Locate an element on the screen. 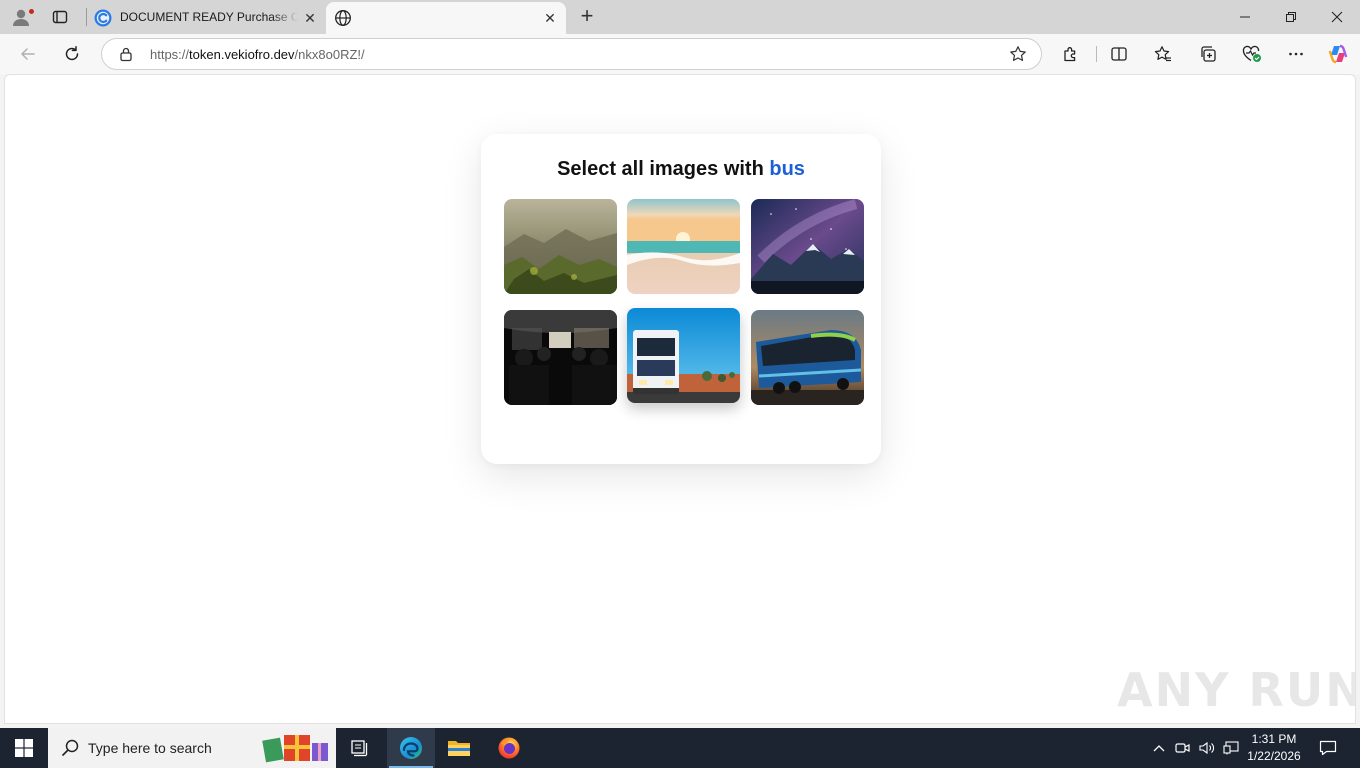  copilot-button is located at coordinates (1338, 54).